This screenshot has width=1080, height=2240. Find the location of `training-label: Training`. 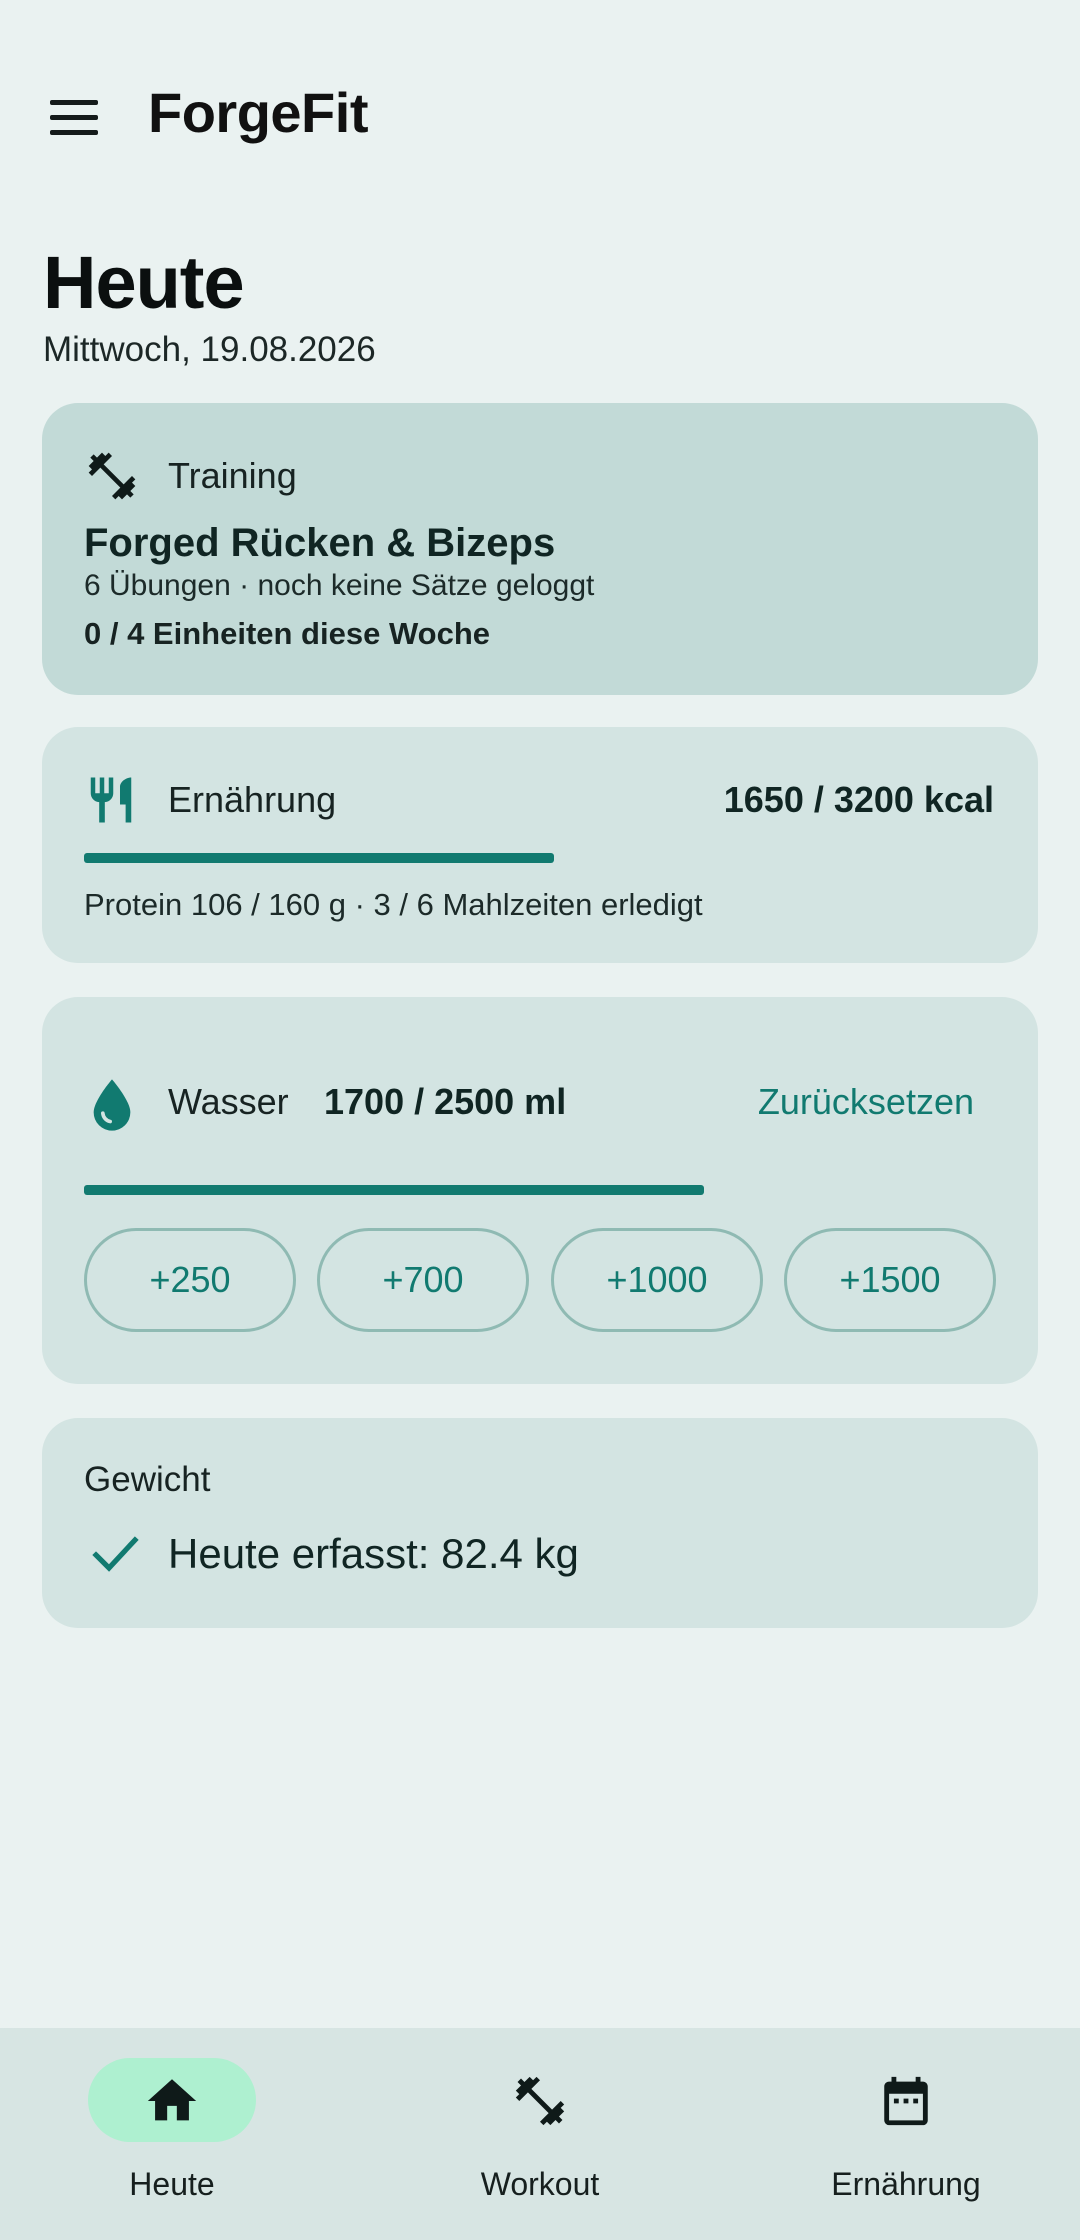

training-label: Training is located at coordinates (232, 475).